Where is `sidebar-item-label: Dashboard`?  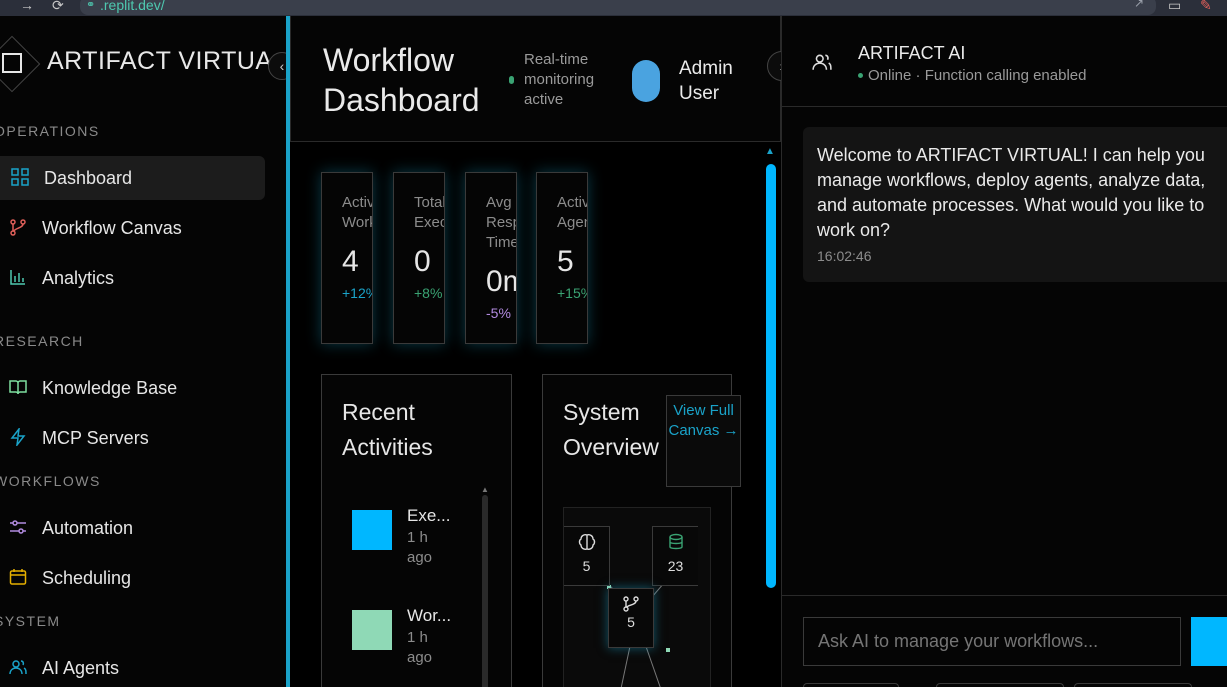 sidebar-item-label: Dashboard is located at coordinates (88, 177).